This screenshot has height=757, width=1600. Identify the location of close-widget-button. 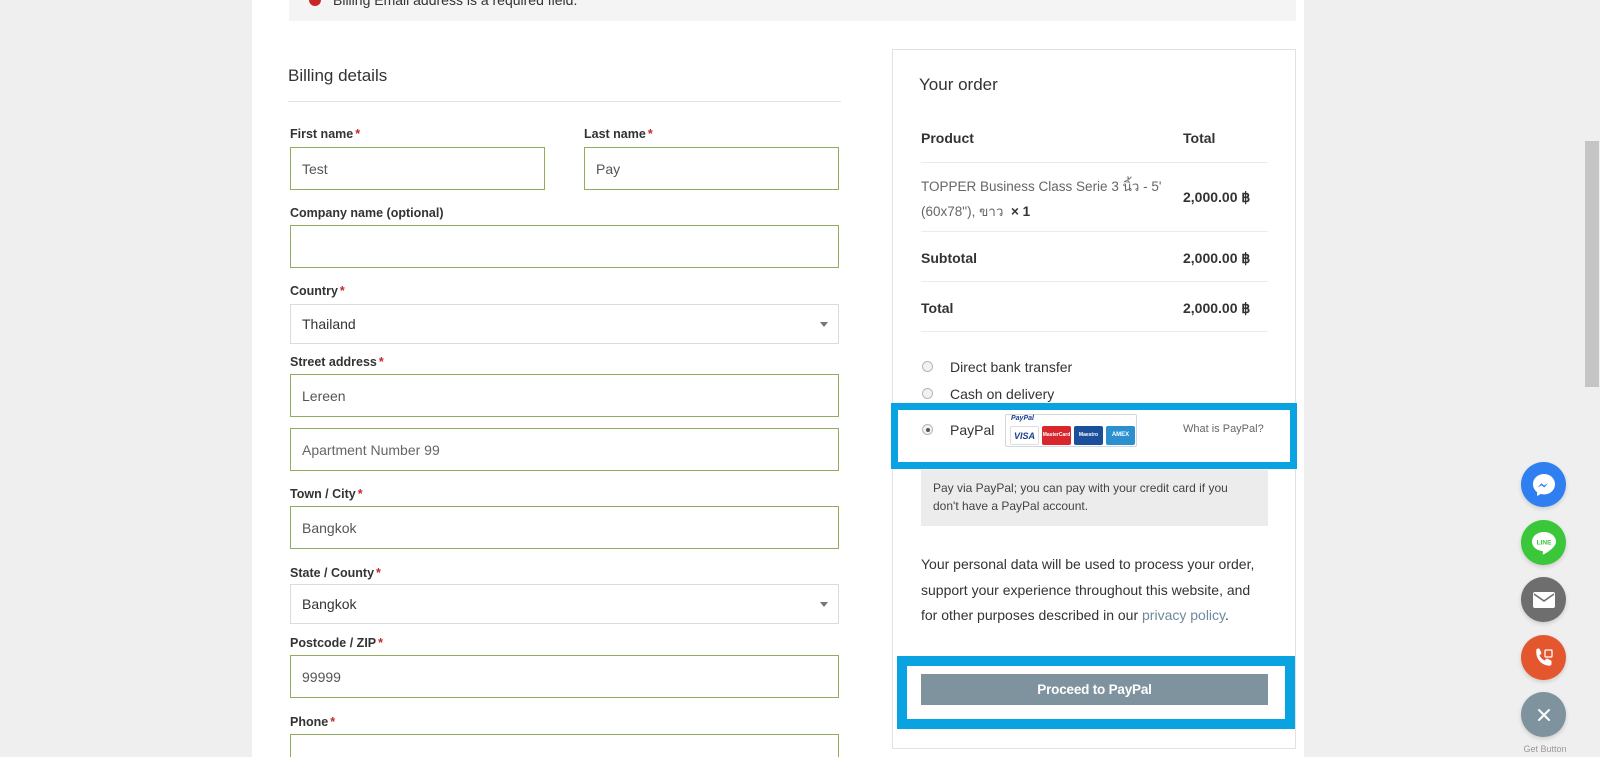
(1543, 714).